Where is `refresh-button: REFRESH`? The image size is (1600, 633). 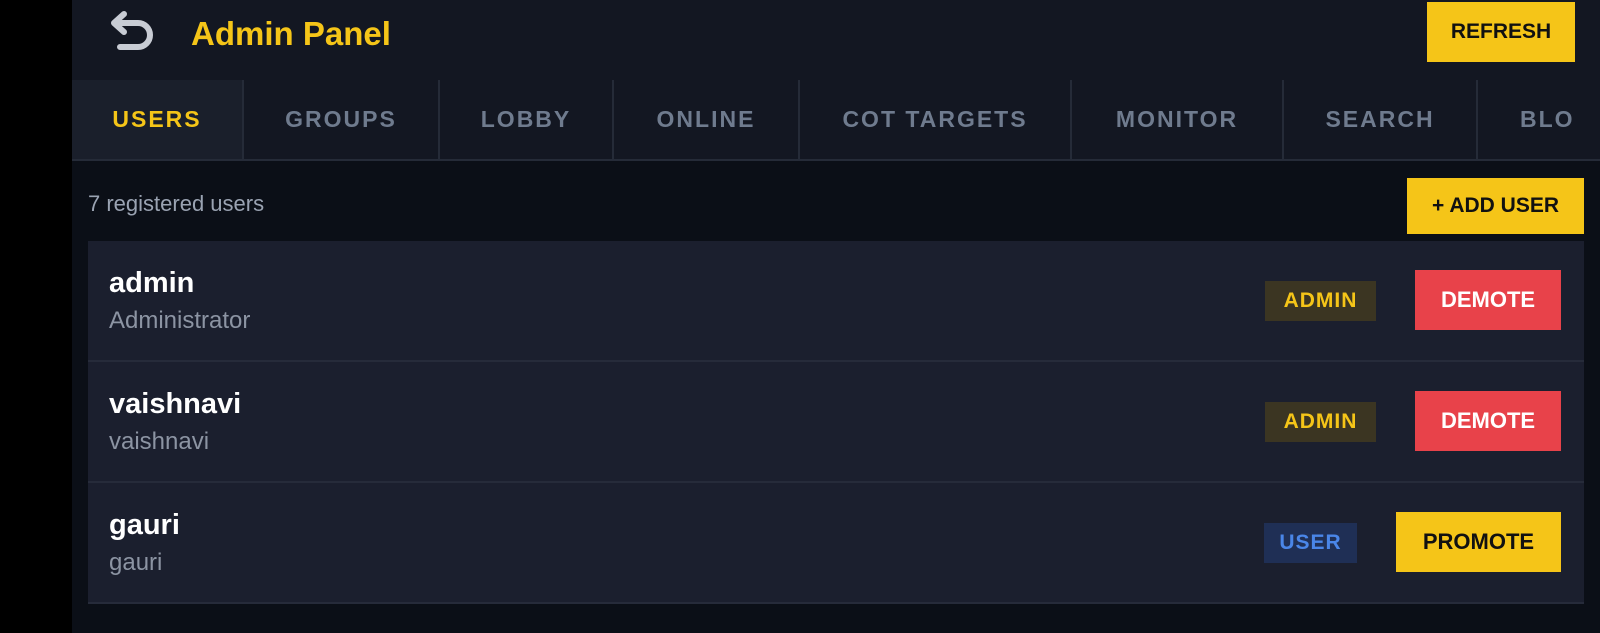
refresh-button: REFRESH is located at coordinates (1501, 32).